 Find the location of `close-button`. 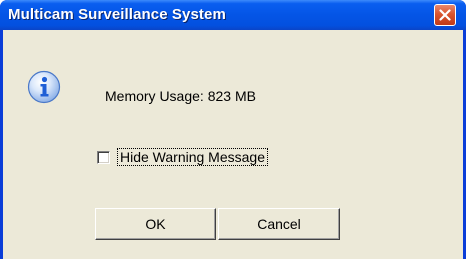

close-button is located at coordinates (445, 15).